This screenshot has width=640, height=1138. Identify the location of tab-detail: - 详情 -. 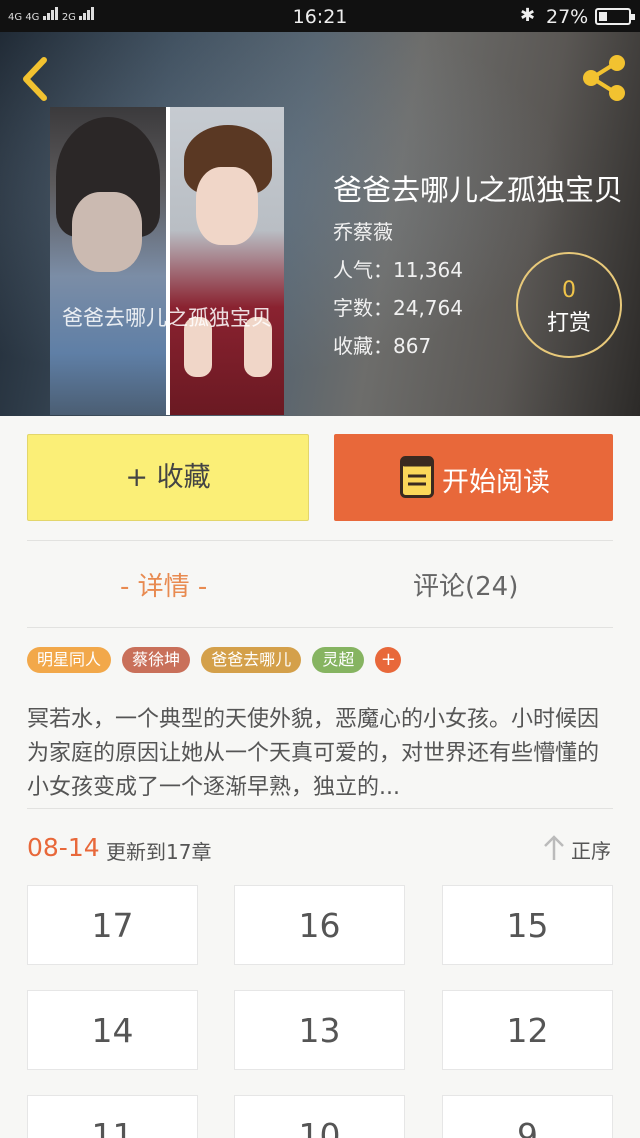
(163, 584).